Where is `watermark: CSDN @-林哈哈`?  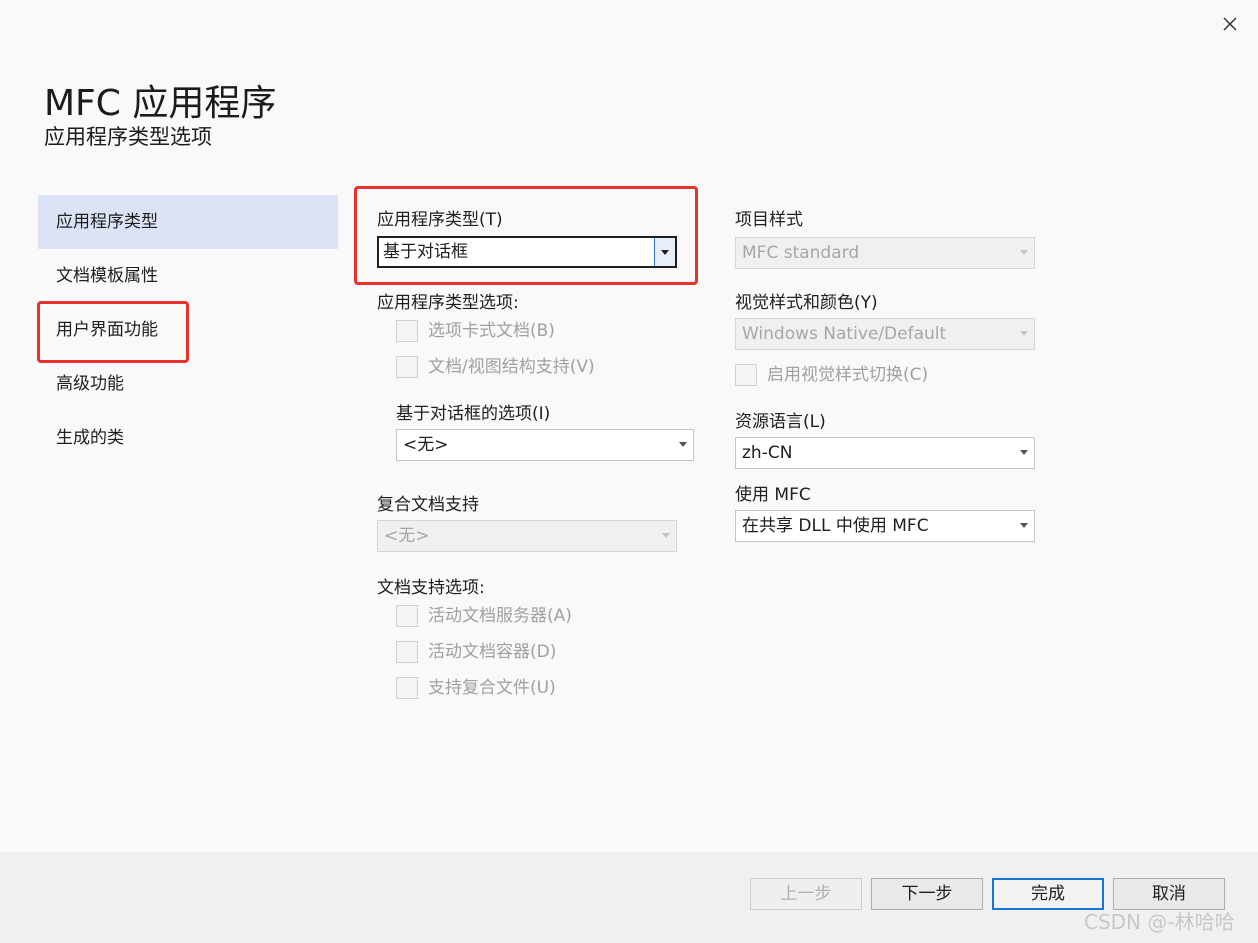 watermark: CSDN @-林哈哈 is located at coordinates (1159, 922).